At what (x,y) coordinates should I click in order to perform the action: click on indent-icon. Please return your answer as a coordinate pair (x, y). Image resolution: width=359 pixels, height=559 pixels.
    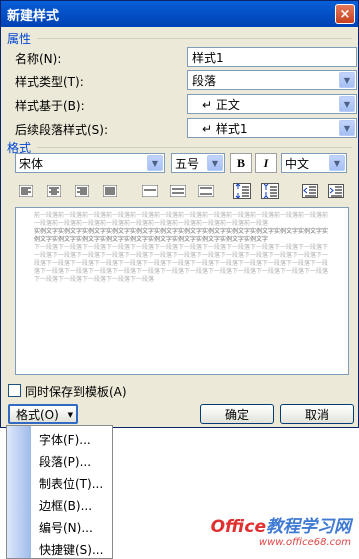
    Looking at the image, I should click on (336, 191).